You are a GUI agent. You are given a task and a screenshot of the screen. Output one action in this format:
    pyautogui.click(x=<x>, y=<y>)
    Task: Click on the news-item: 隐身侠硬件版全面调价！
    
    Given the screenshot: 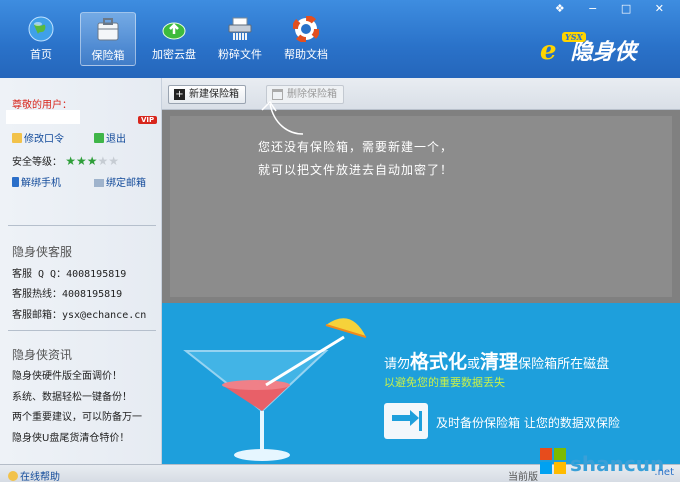 What is the action you would take?
    pyautogui.click(x=67, y=374)
    